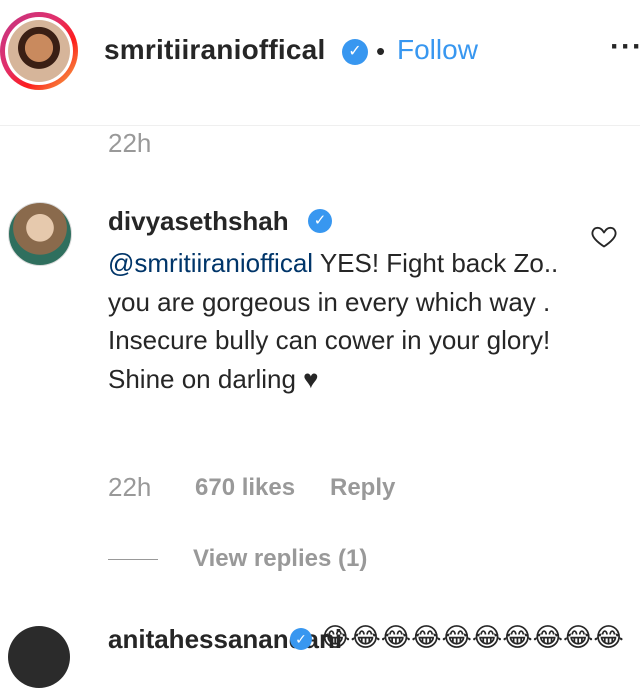  What do you see at coordinates (129, 487) in the screenshot?
I see `comment-time: 22h` at bounding box center [129, 487].